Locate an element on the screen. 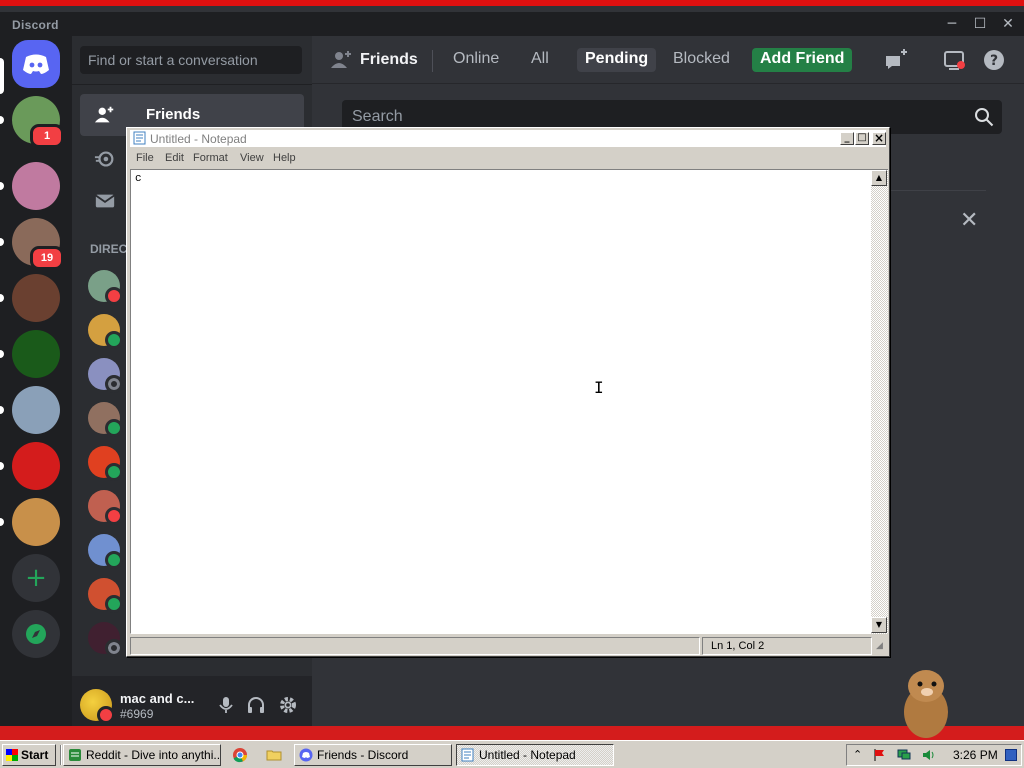 The width and height of the screenshot is (1024, 768). add-server-button: + is located at coordinates (36, 578).